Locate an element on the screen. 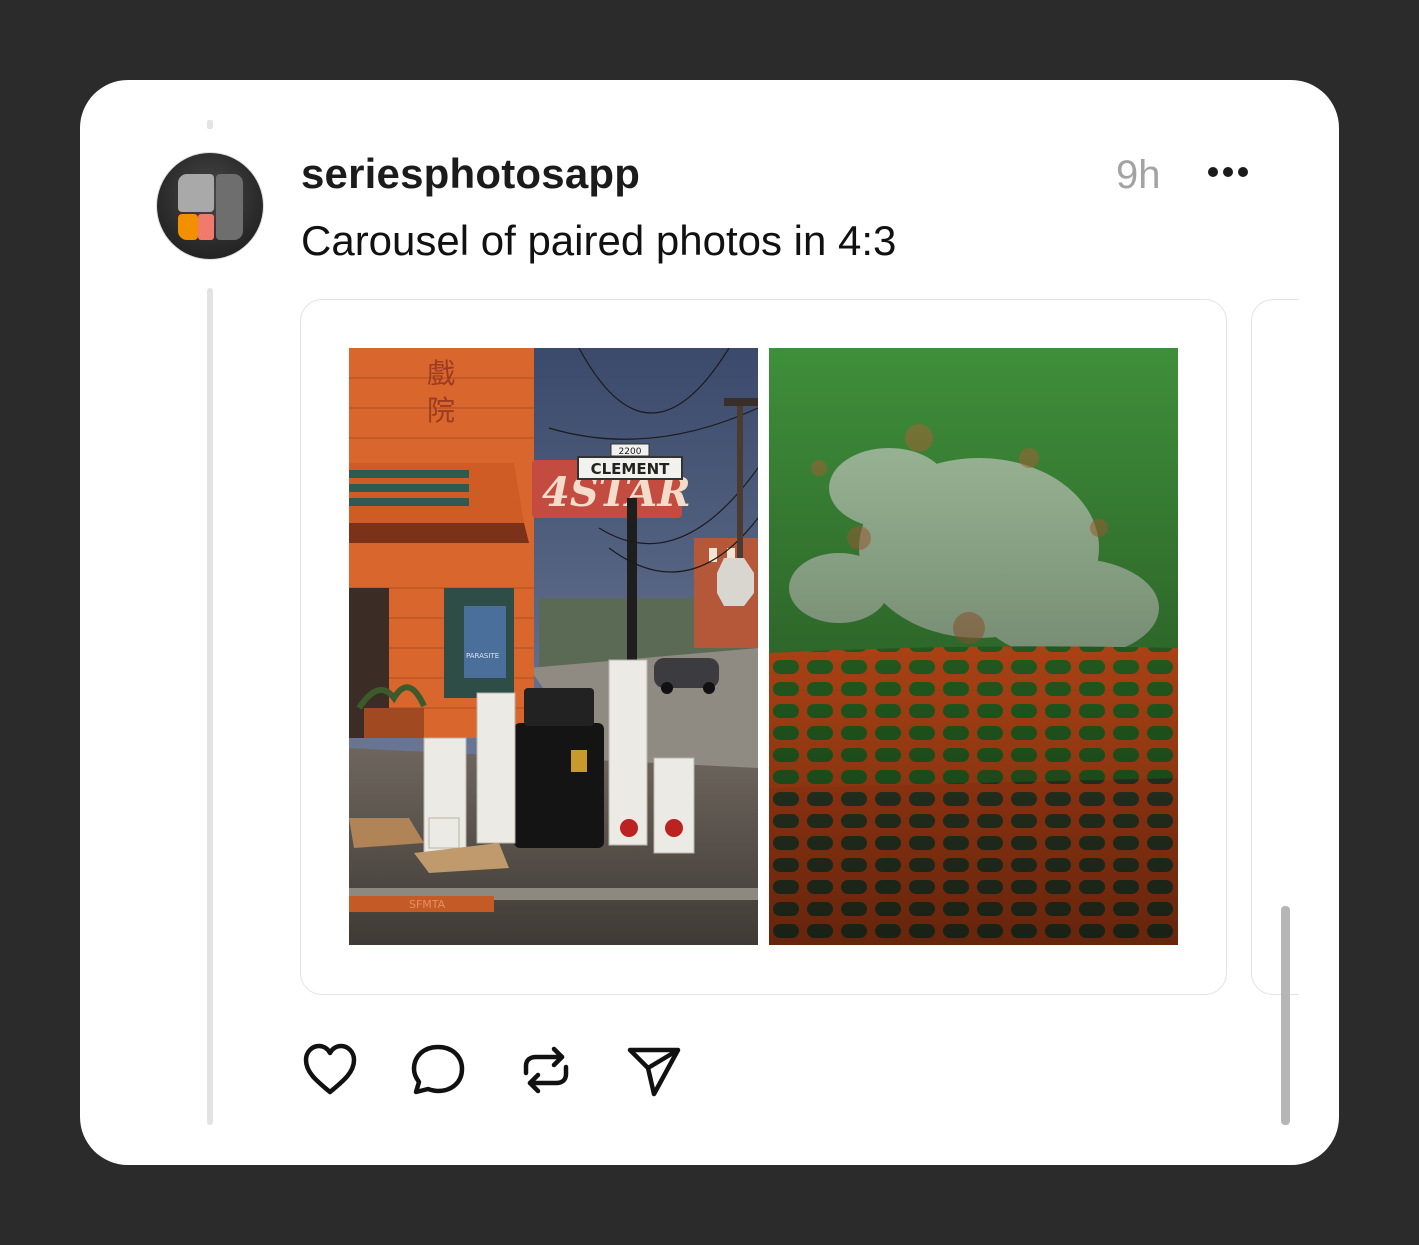 This screenshot has width=1419, height=1245. timestamp: 9h is located at coordinates (1138, 175).